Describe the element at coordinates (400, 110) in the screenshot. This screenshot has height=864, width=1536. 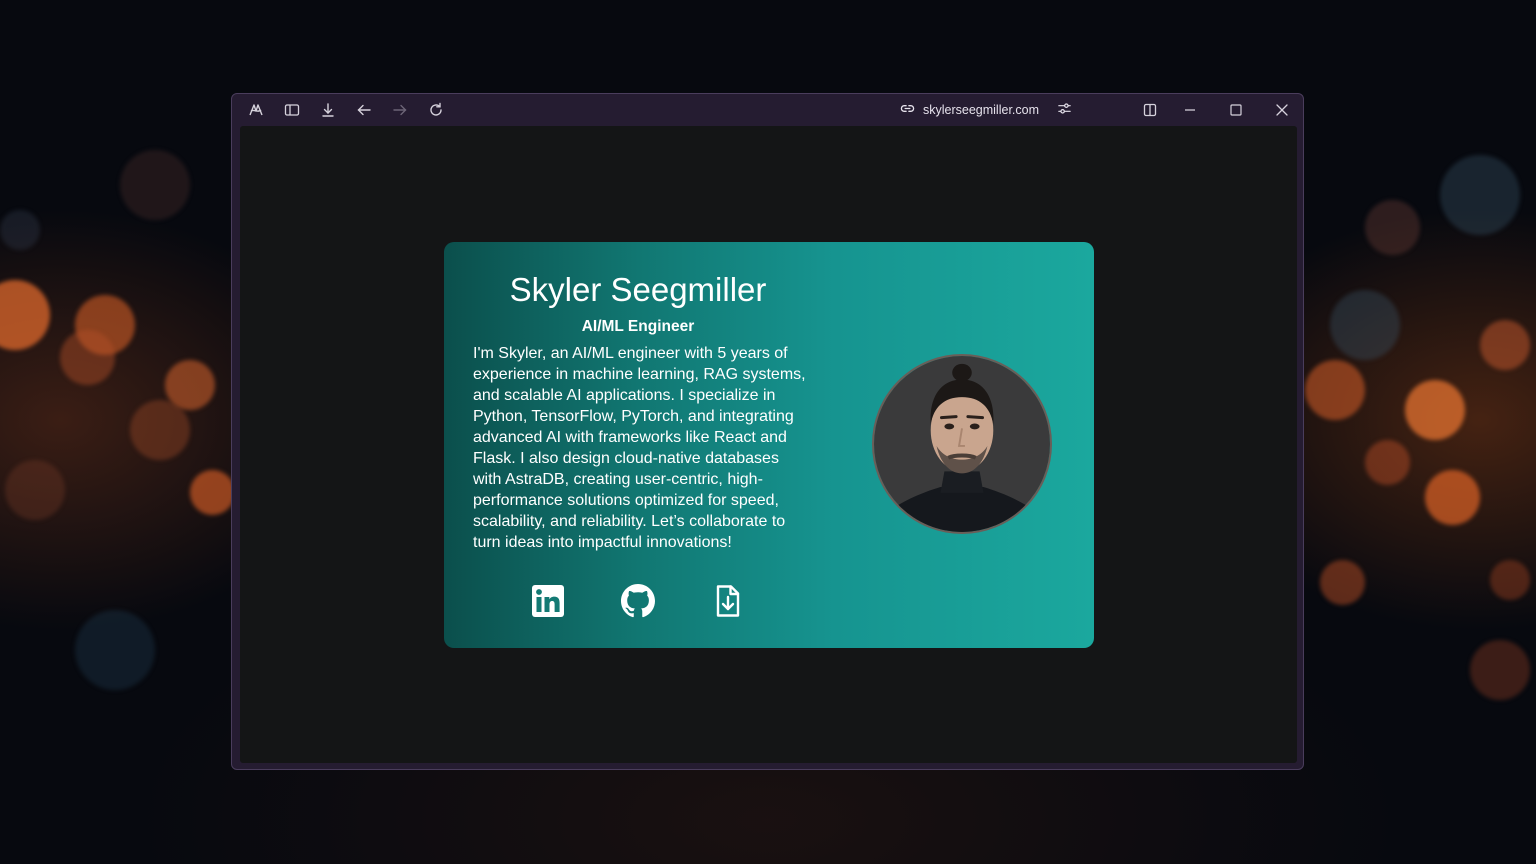
I see `forward-arrow-icon` at that location.